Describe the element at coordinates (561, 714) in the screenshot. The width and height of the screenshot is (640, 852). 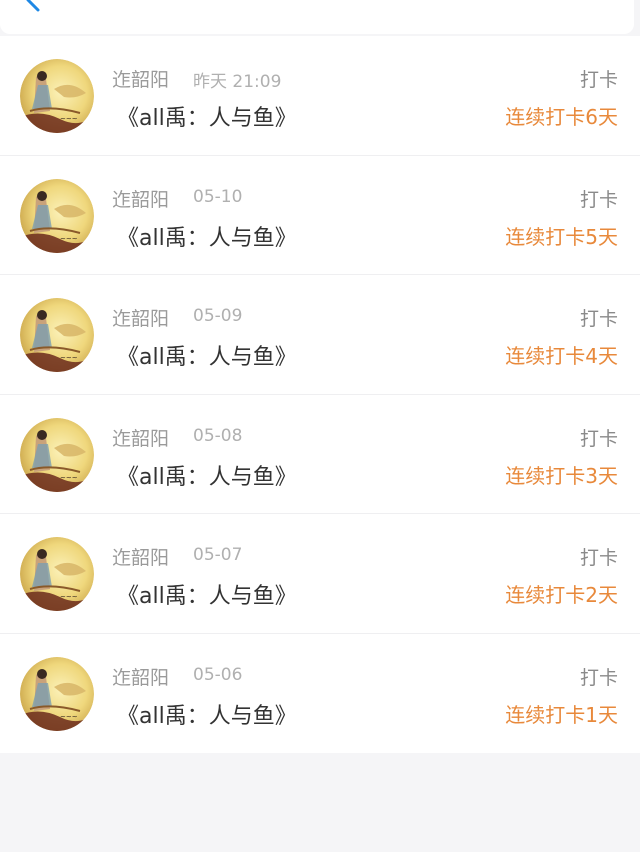
I see `streak-count: 连续打卡1天` at that location.